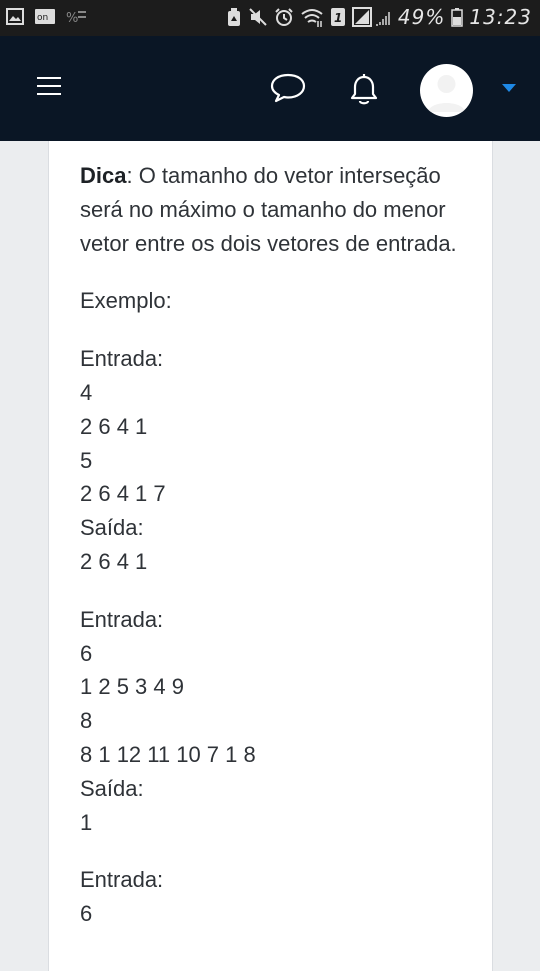 The width and height of the screenshot is (540, 971). What do you see at coordinates (103, 175) in the screenshot?
I see `tip-label: Dica` at bounding box center [103, 175].